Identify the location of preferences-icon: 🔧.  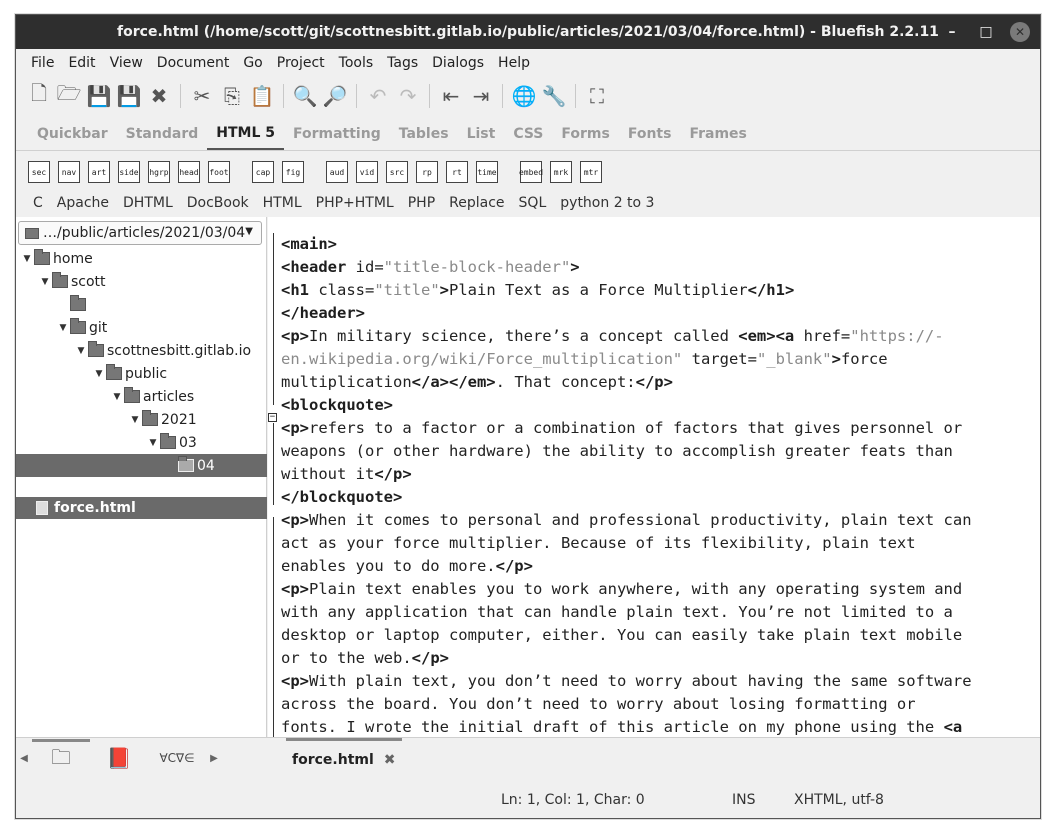
(554, 96).